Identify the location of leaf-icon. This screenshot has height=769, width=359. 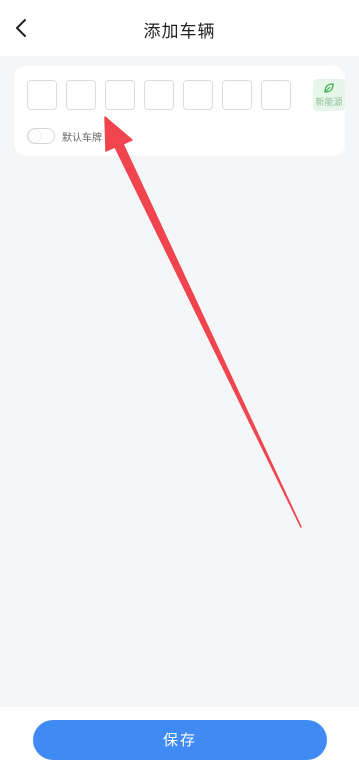
(329, 88).